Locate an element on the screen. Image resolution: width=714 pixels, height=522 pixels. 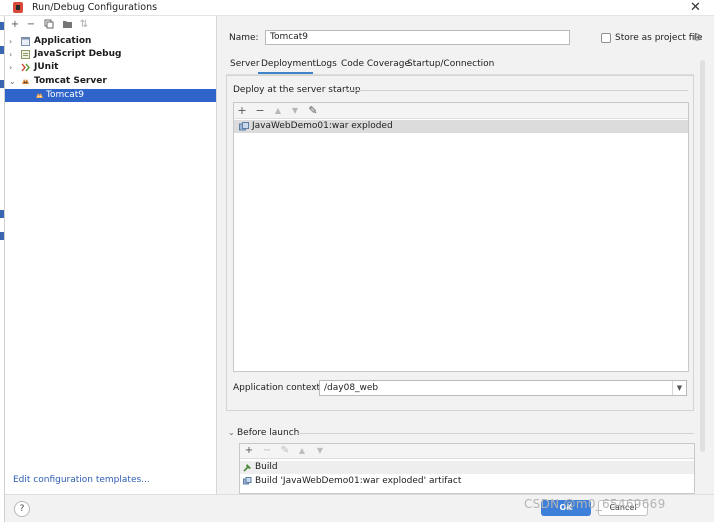
tree-item-label: Tomcat Server is located at coordinates (70, 81).